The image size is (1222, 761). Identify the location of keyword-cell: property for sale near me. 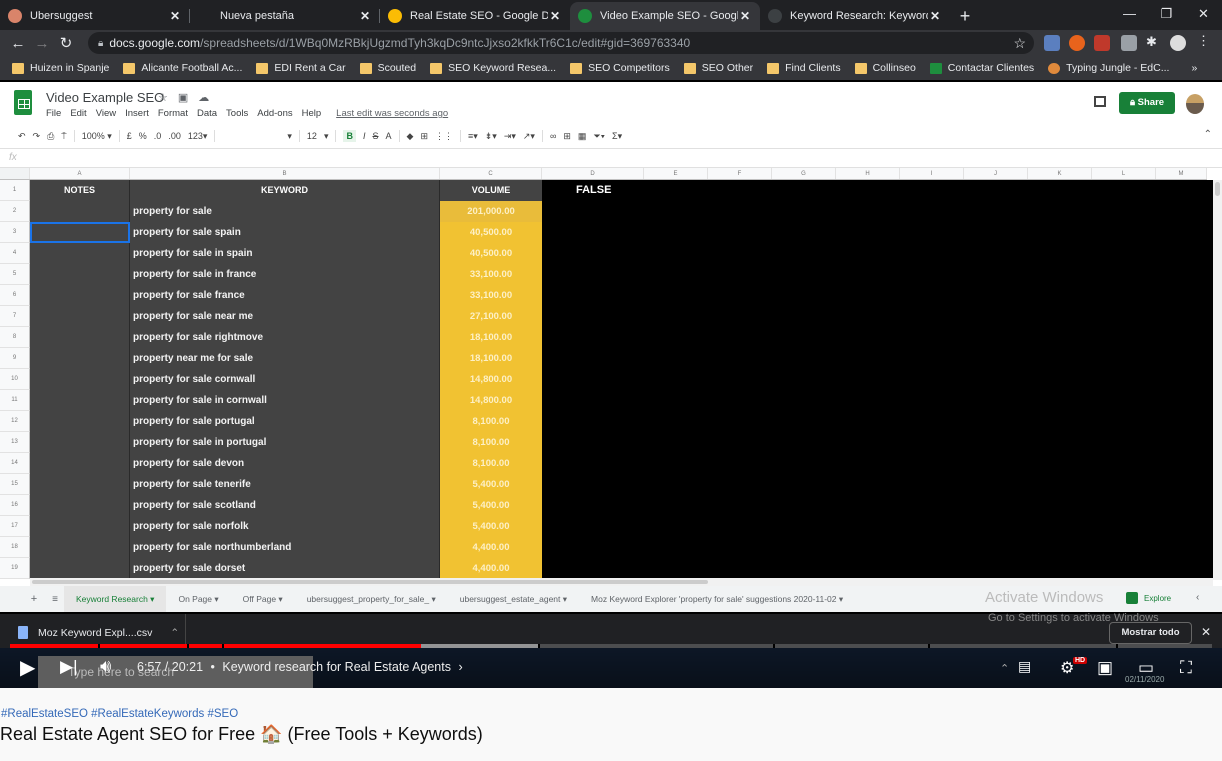
(285, 316).